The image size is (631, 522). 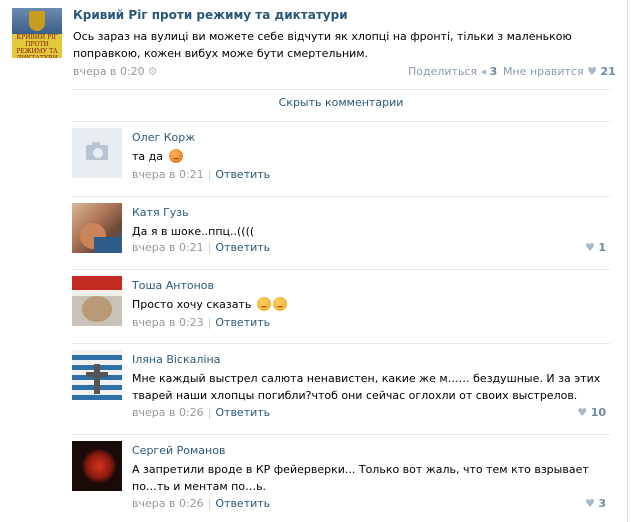 I want to click on comment-author: Катя Гузь, so click(x=160, y=212).